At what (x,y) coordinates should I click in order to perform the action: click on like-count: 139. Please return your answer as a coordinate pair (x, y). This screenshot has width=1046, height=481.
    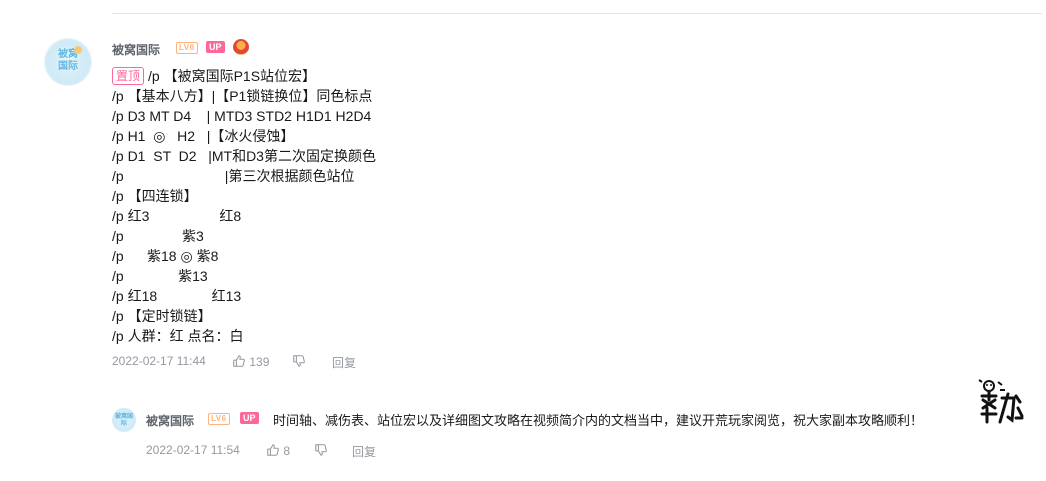
    Looking at the image, I should click on (259, 362).